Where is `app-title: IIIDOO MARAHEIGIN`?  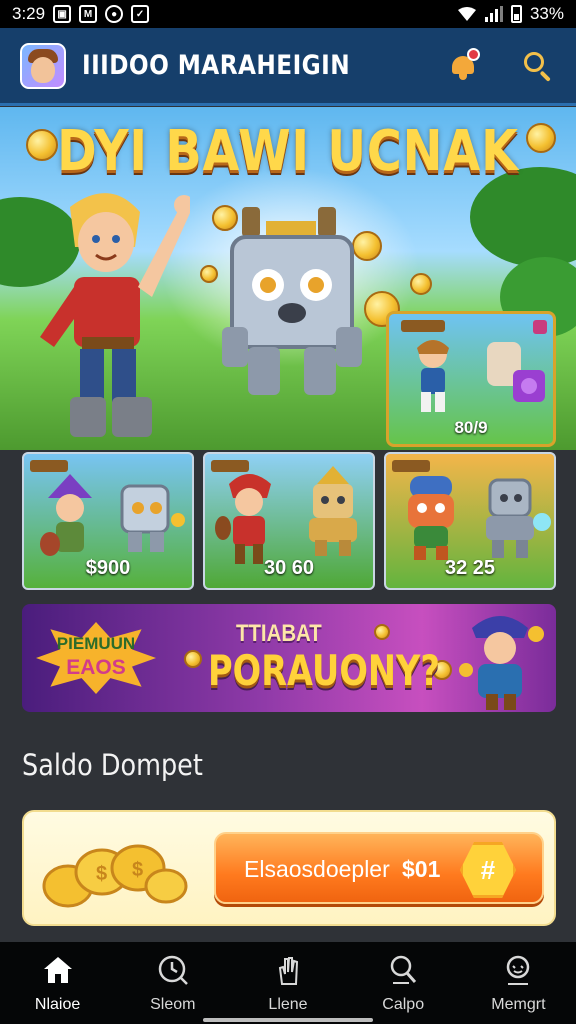
app-title: IIIDOO MARAHEIGIN is located at coordinates (216, 65).